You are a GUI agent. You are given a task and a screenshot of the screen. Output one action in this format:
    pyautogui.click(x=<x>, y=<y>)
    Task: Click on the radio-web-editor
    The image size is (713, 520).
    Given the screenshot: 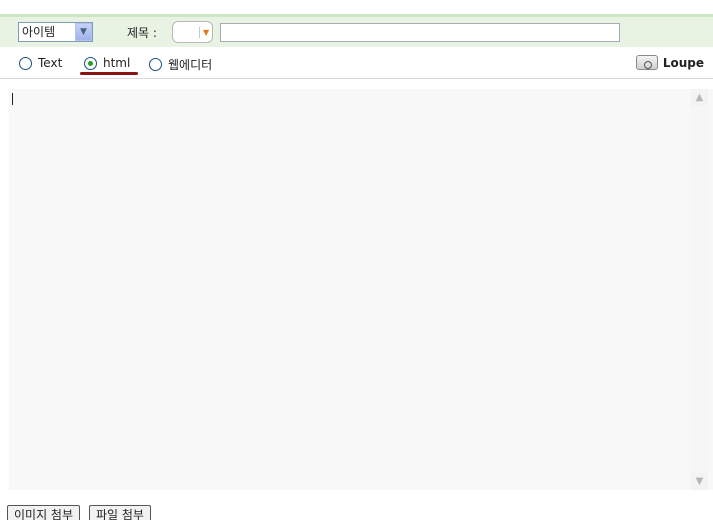 What is the action you would take?
    pyautogui.click(x=155, y=64)
    